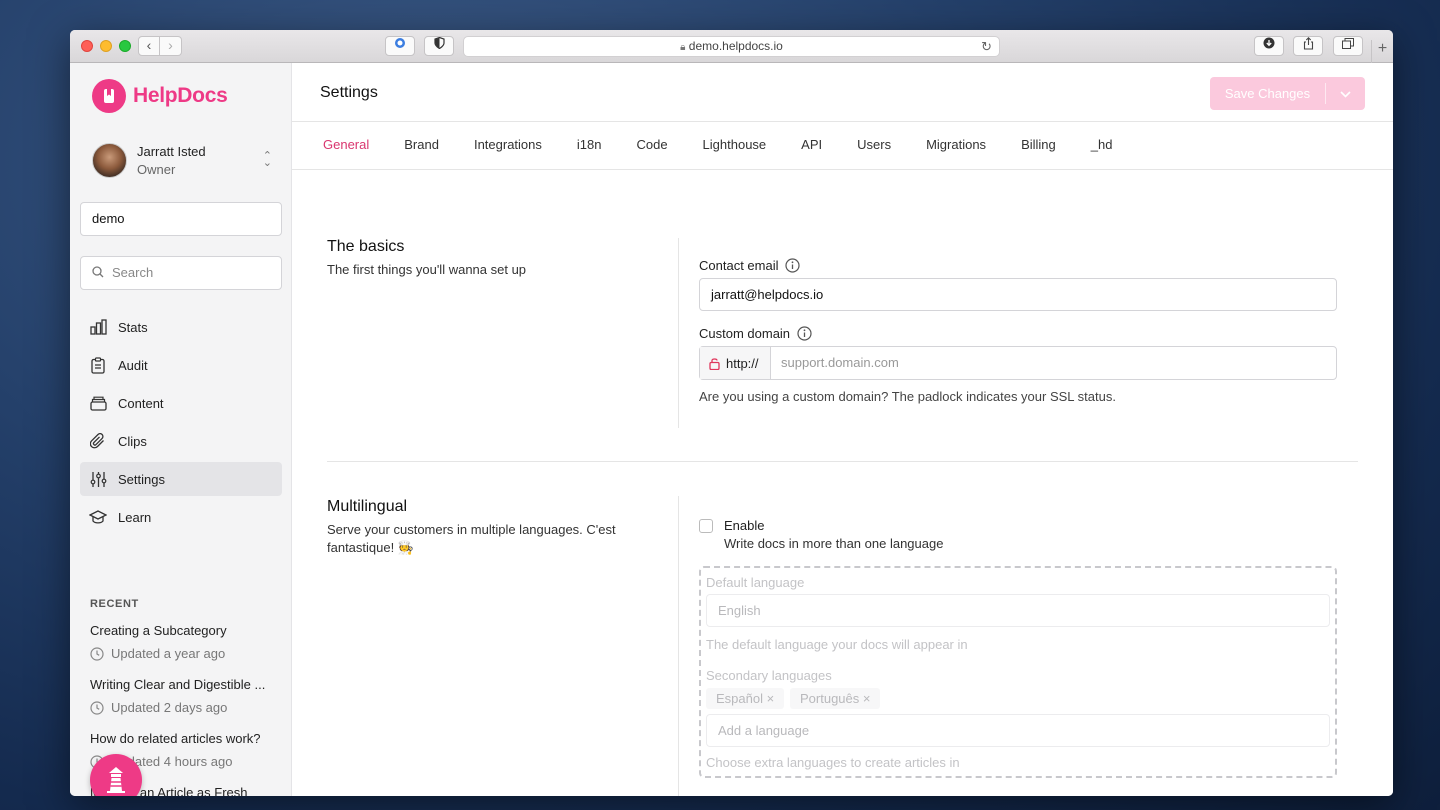 Image resolution: width=1440 pixels, height=810 pixels. Describe the element at coordinates (181, 441) in the screenshot. I see `sidebar-item-clips: Clips` at that location.